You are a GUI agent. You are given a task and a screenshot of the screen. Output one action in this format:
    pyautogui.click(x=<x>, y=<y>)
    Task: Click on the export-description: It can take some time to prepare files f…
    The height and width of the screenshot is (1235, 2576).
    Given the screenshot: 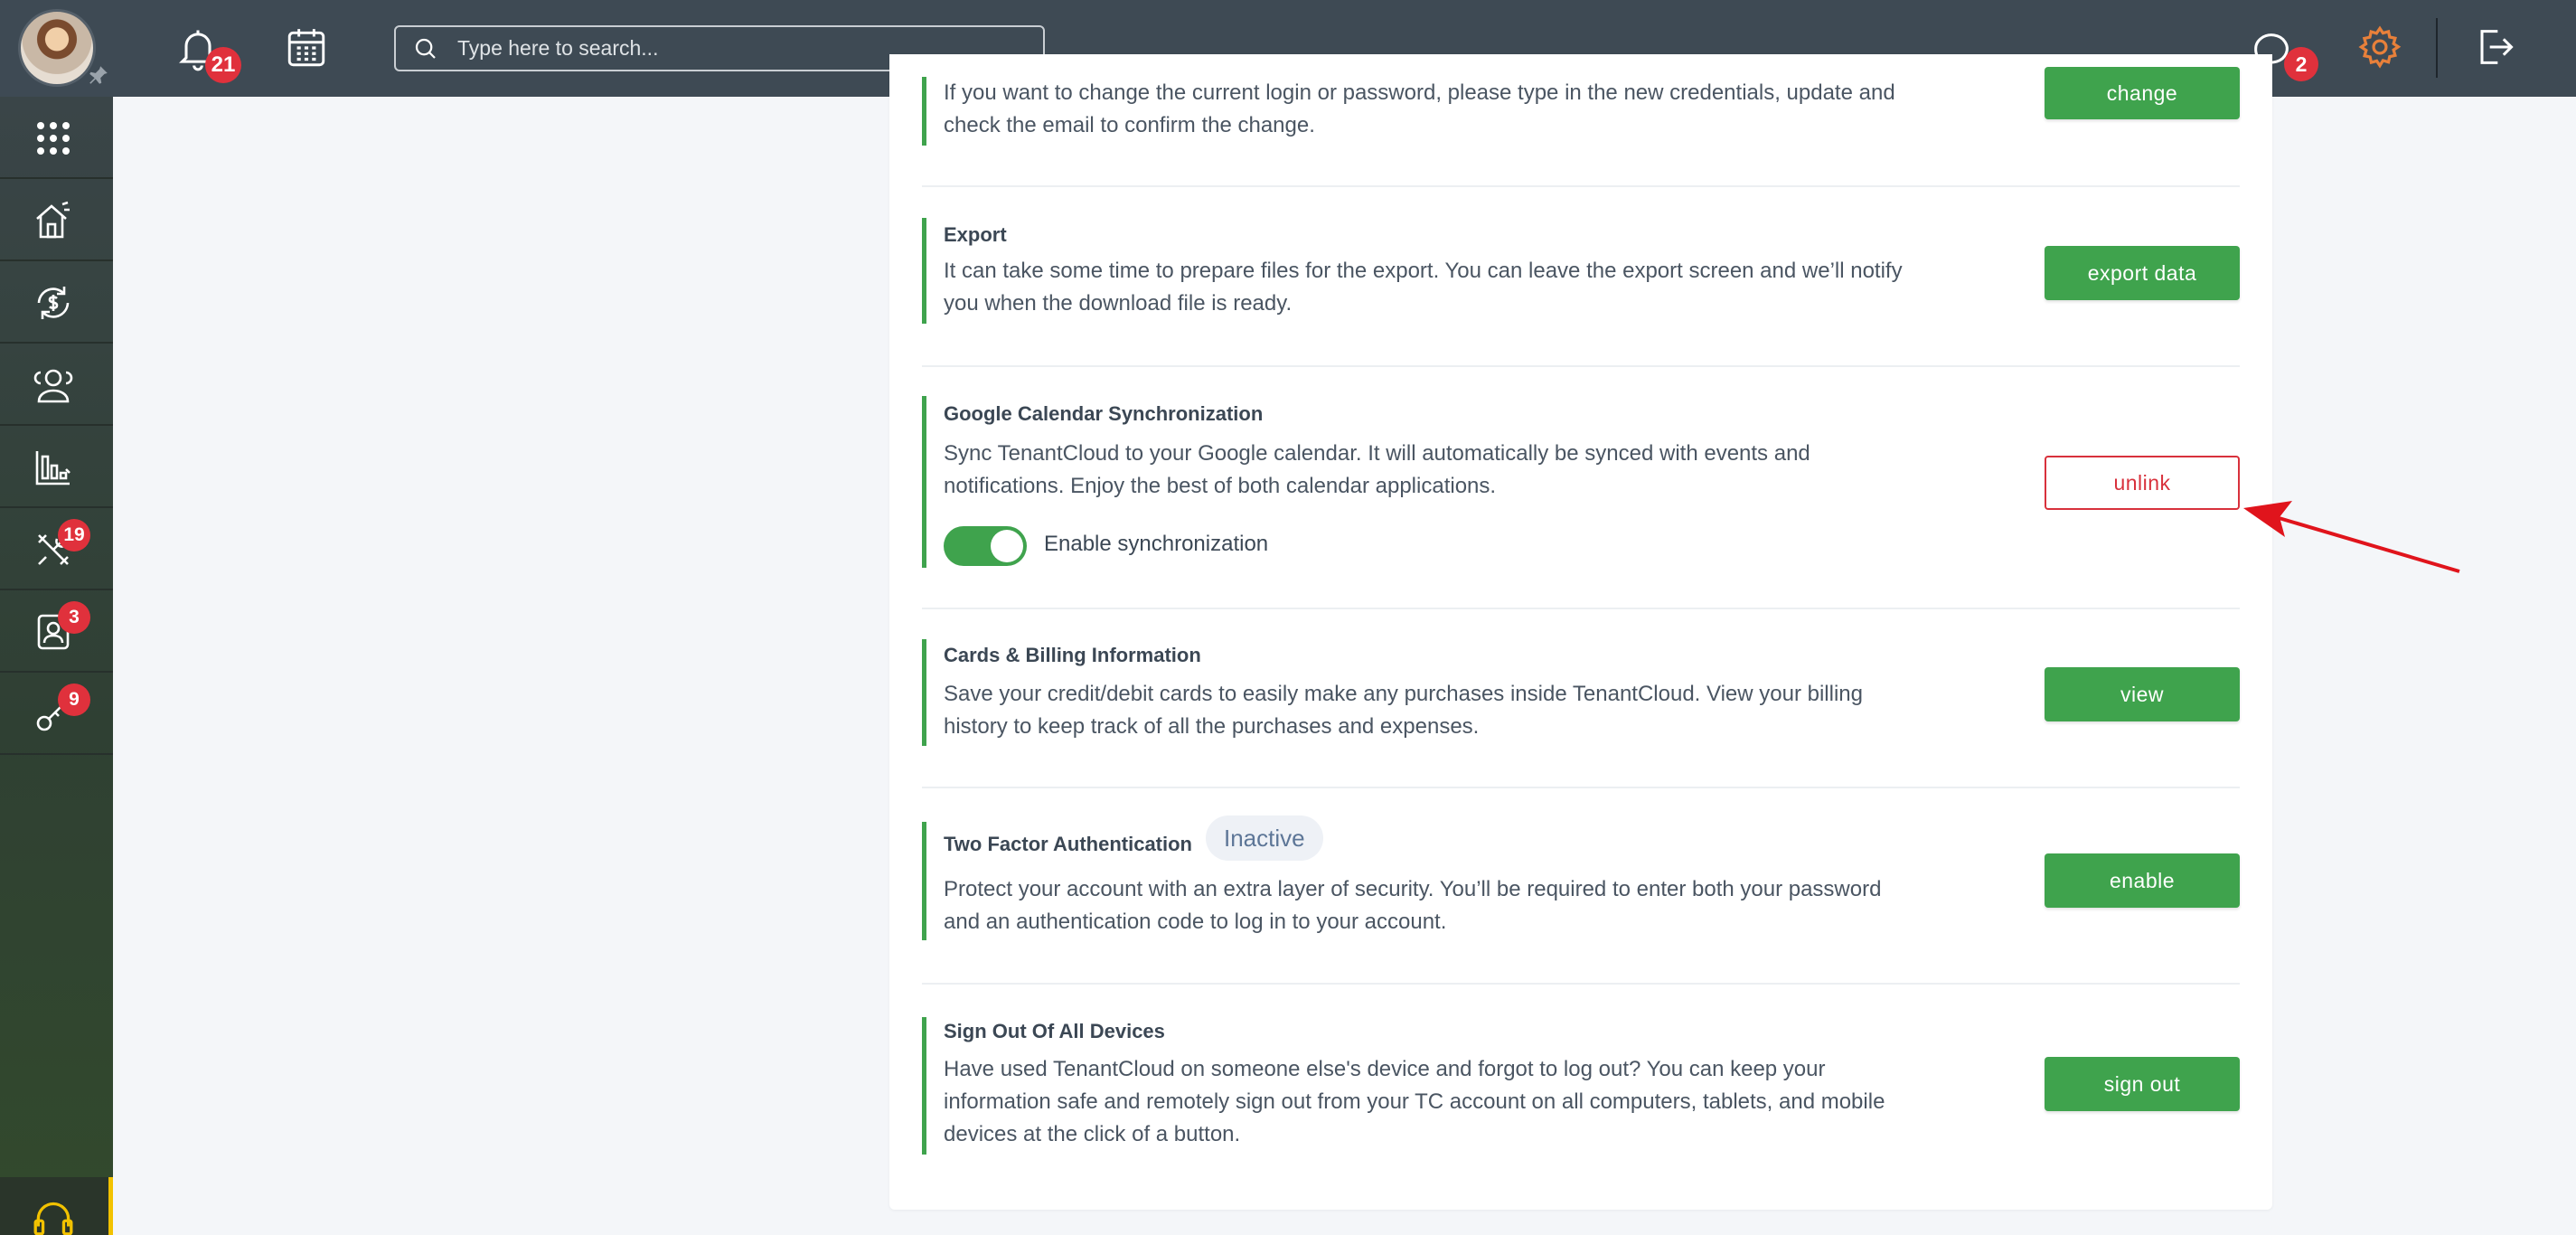 What is the action you would take?
    pyautogui.click(x=1424, y=287)
    